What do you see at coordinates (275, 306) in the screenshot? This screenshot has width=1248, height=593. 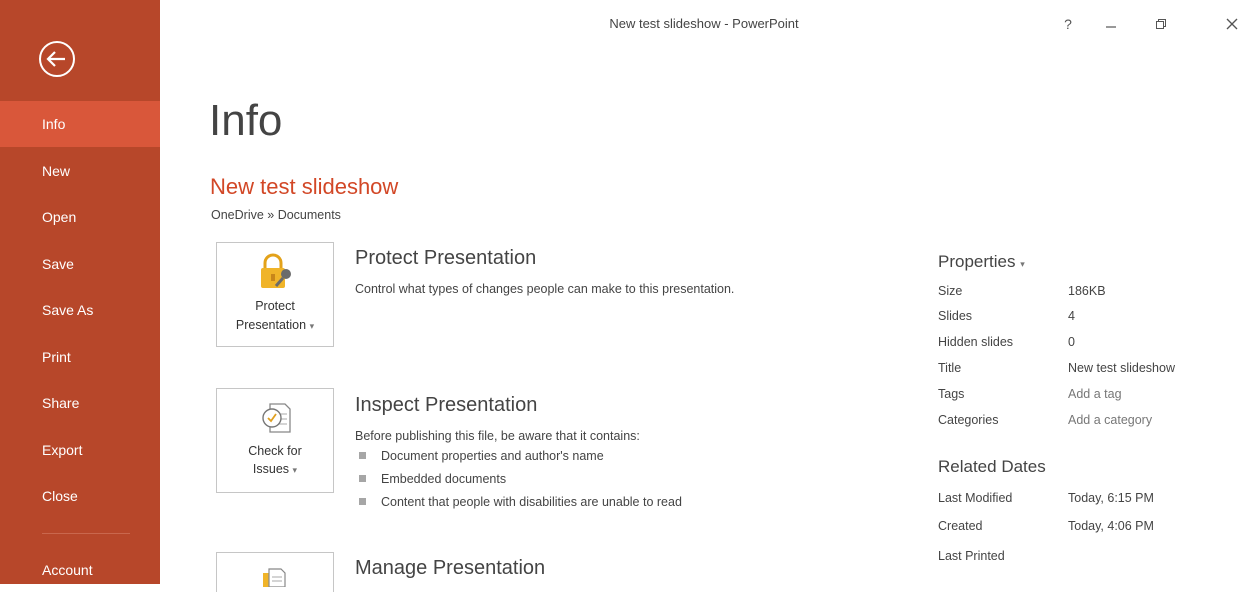 I see `protect-button-line1: Protect` at bounding box center [275, 306].